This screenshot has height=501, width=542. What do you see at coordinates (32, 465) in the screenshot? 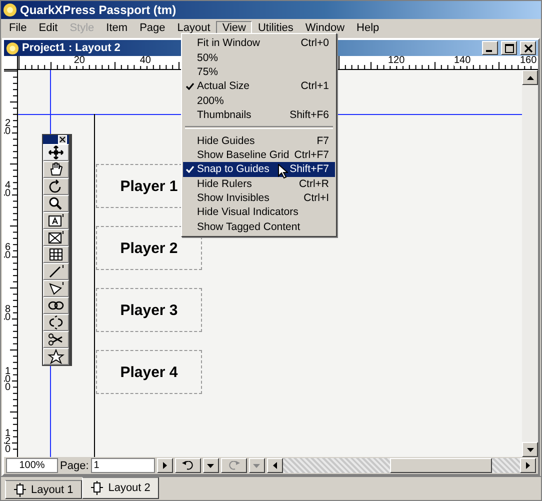
I see `zoom-field: 100%` at bounding box center [32, 465].